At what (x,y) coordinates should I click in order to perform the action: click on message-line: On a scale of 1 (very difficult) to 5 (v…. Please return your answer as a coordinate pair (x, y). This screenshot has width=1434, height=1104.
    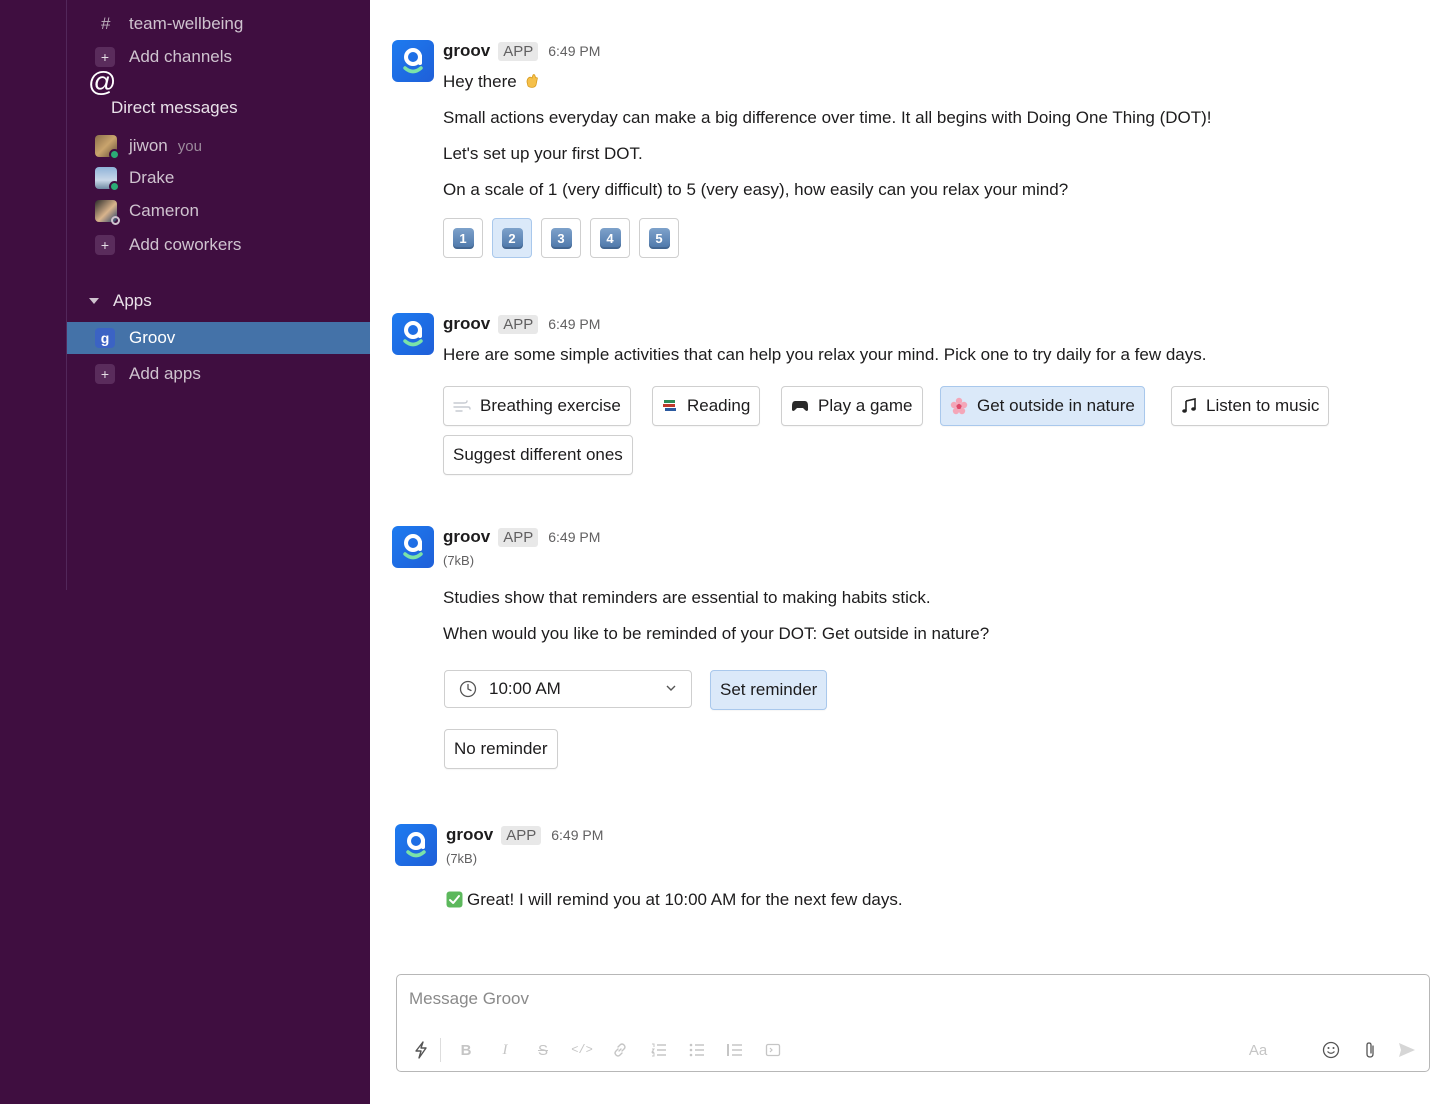
    Looking at the image, I should click on (756, 189).